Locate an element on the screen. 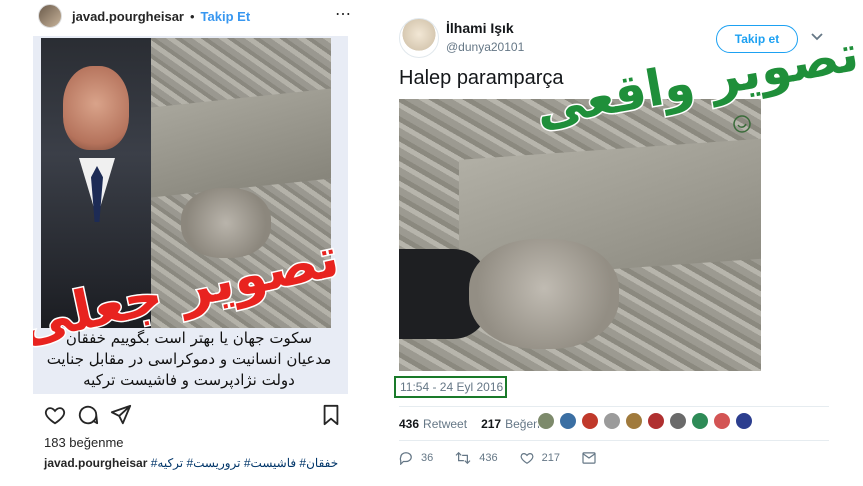 The width and height of the screenshot is (863, 486). likers-avatars is located at coordinates (647, 421).